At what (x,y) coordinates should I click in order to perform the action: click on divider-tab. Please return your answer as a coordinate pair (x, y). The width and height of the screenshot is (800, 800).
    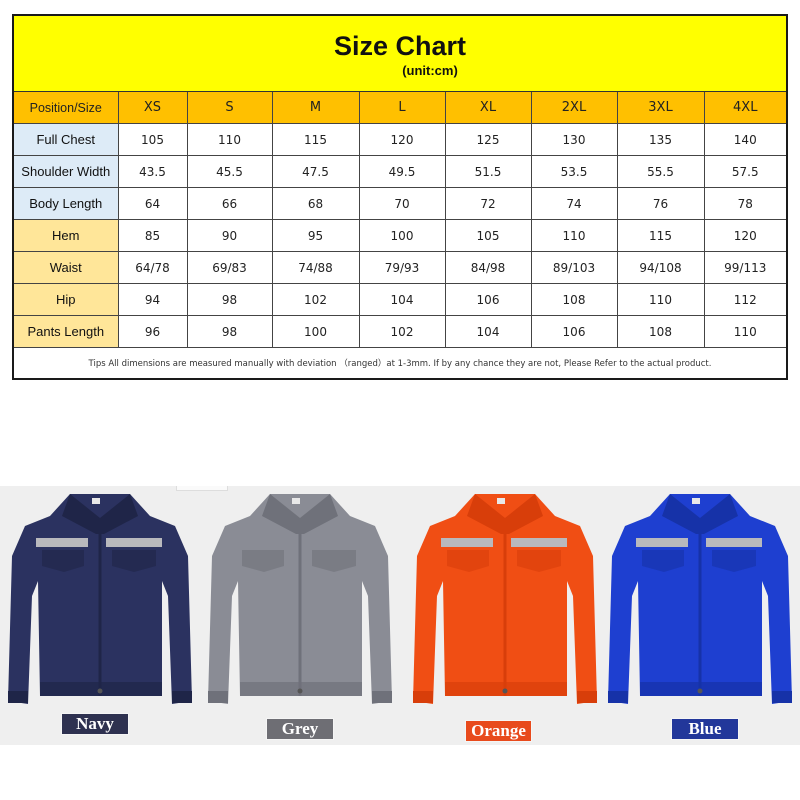
    Looking at the image, I should click on (202, 488).